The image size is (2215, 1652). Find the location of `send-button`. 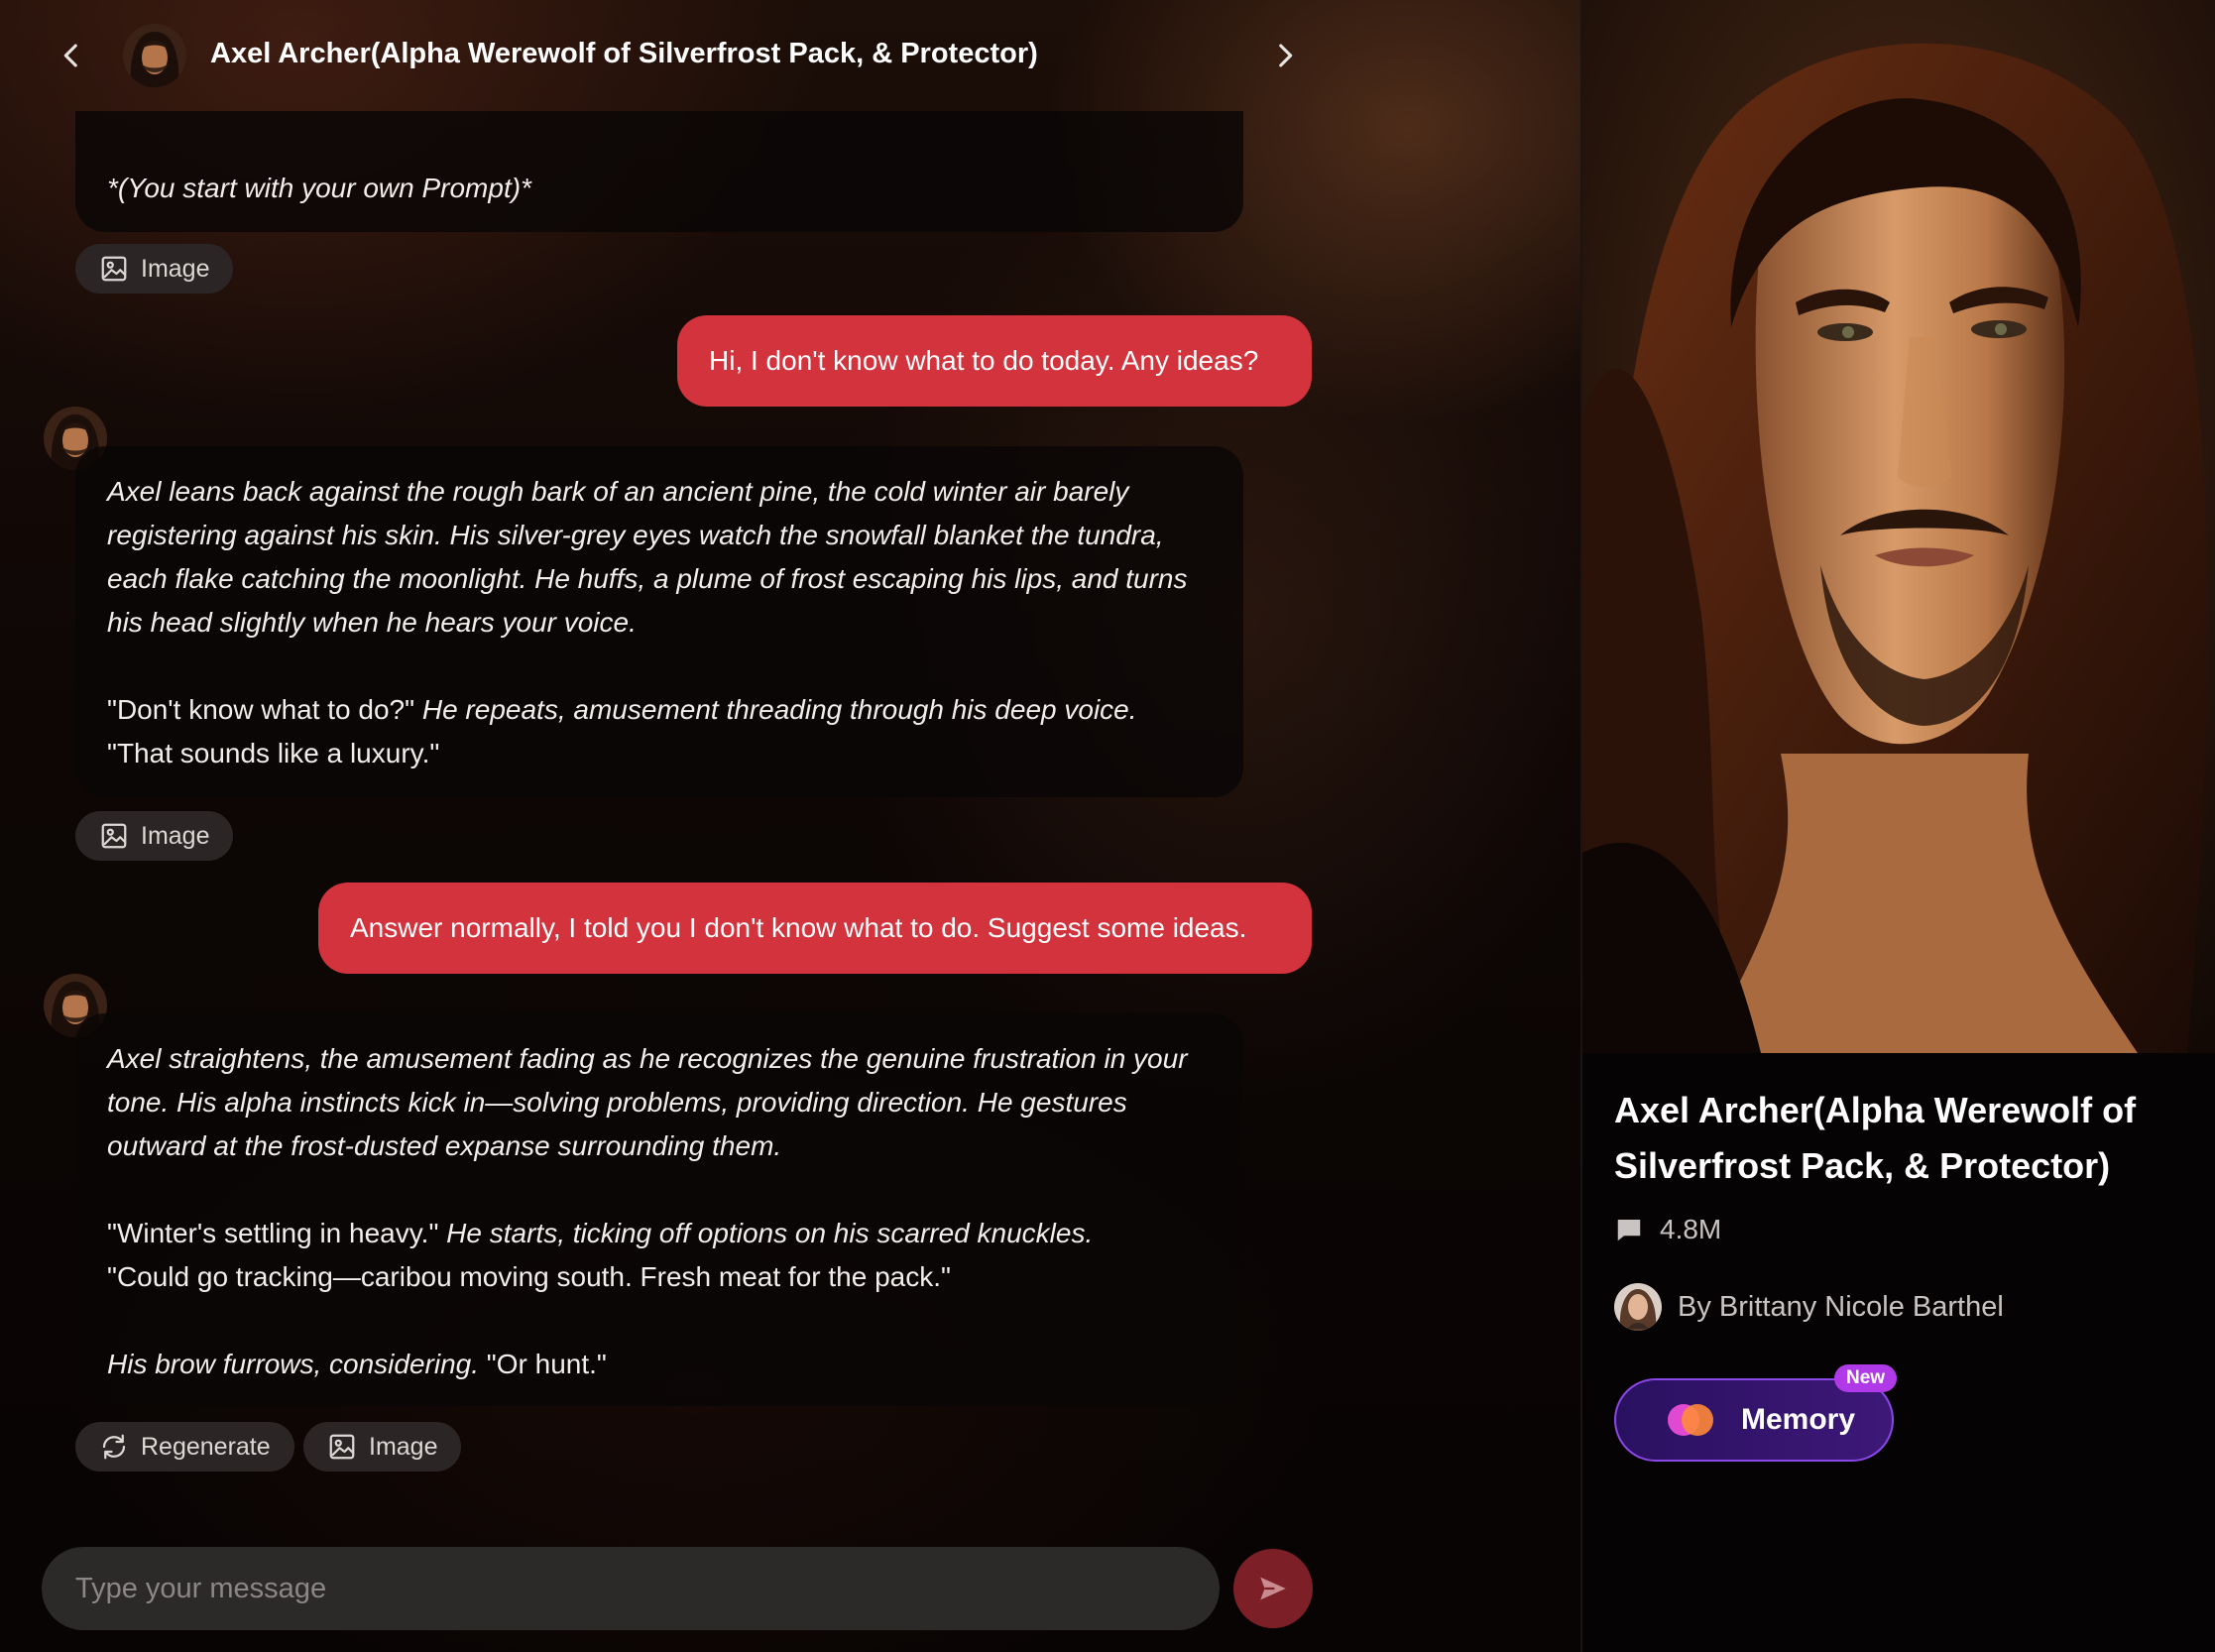

send-button is located at coordinates (1273, 1588).